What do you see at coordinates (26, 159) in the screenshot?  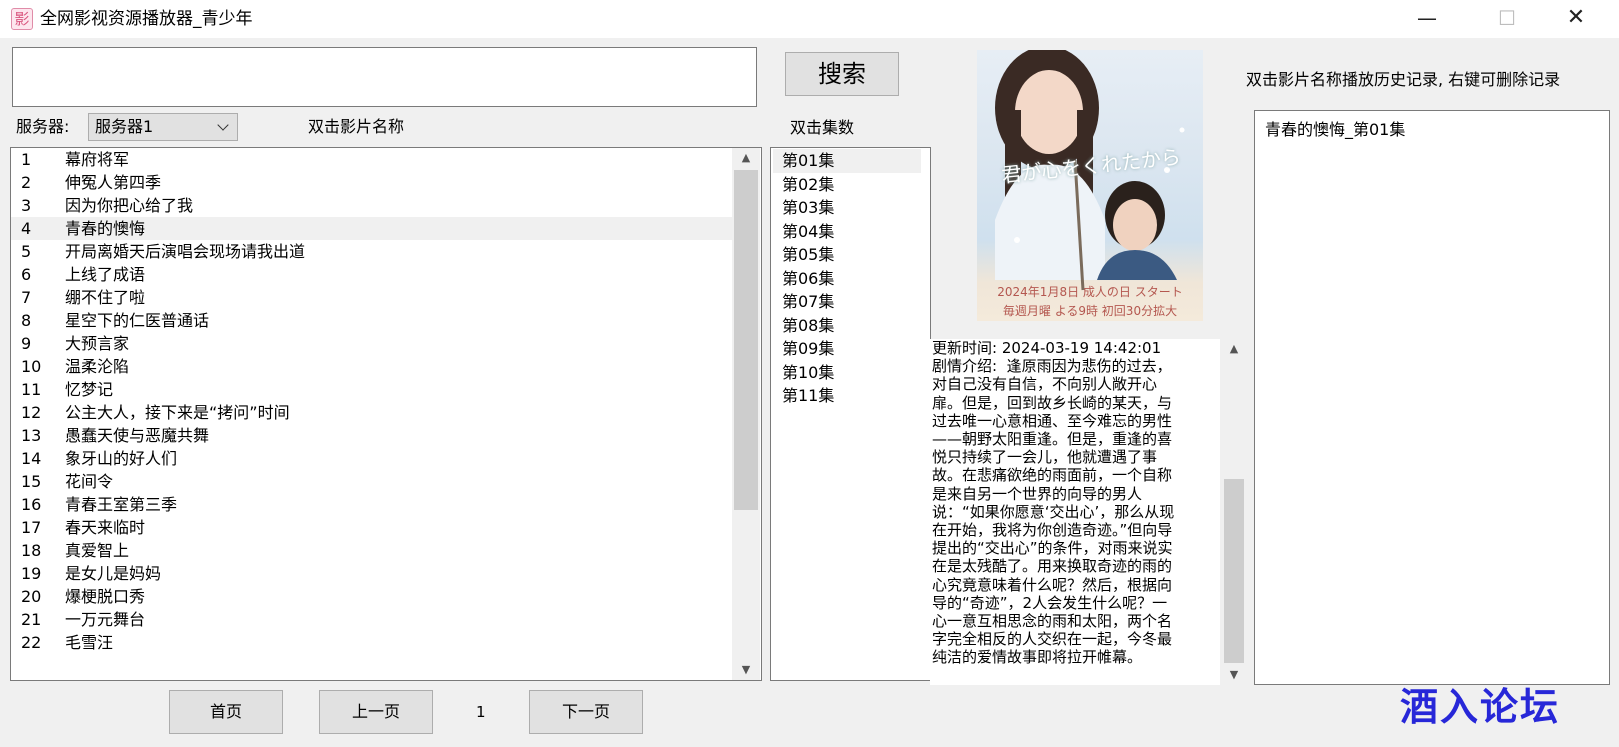 I see `film-number: 1` at bounding box center [26, 159].